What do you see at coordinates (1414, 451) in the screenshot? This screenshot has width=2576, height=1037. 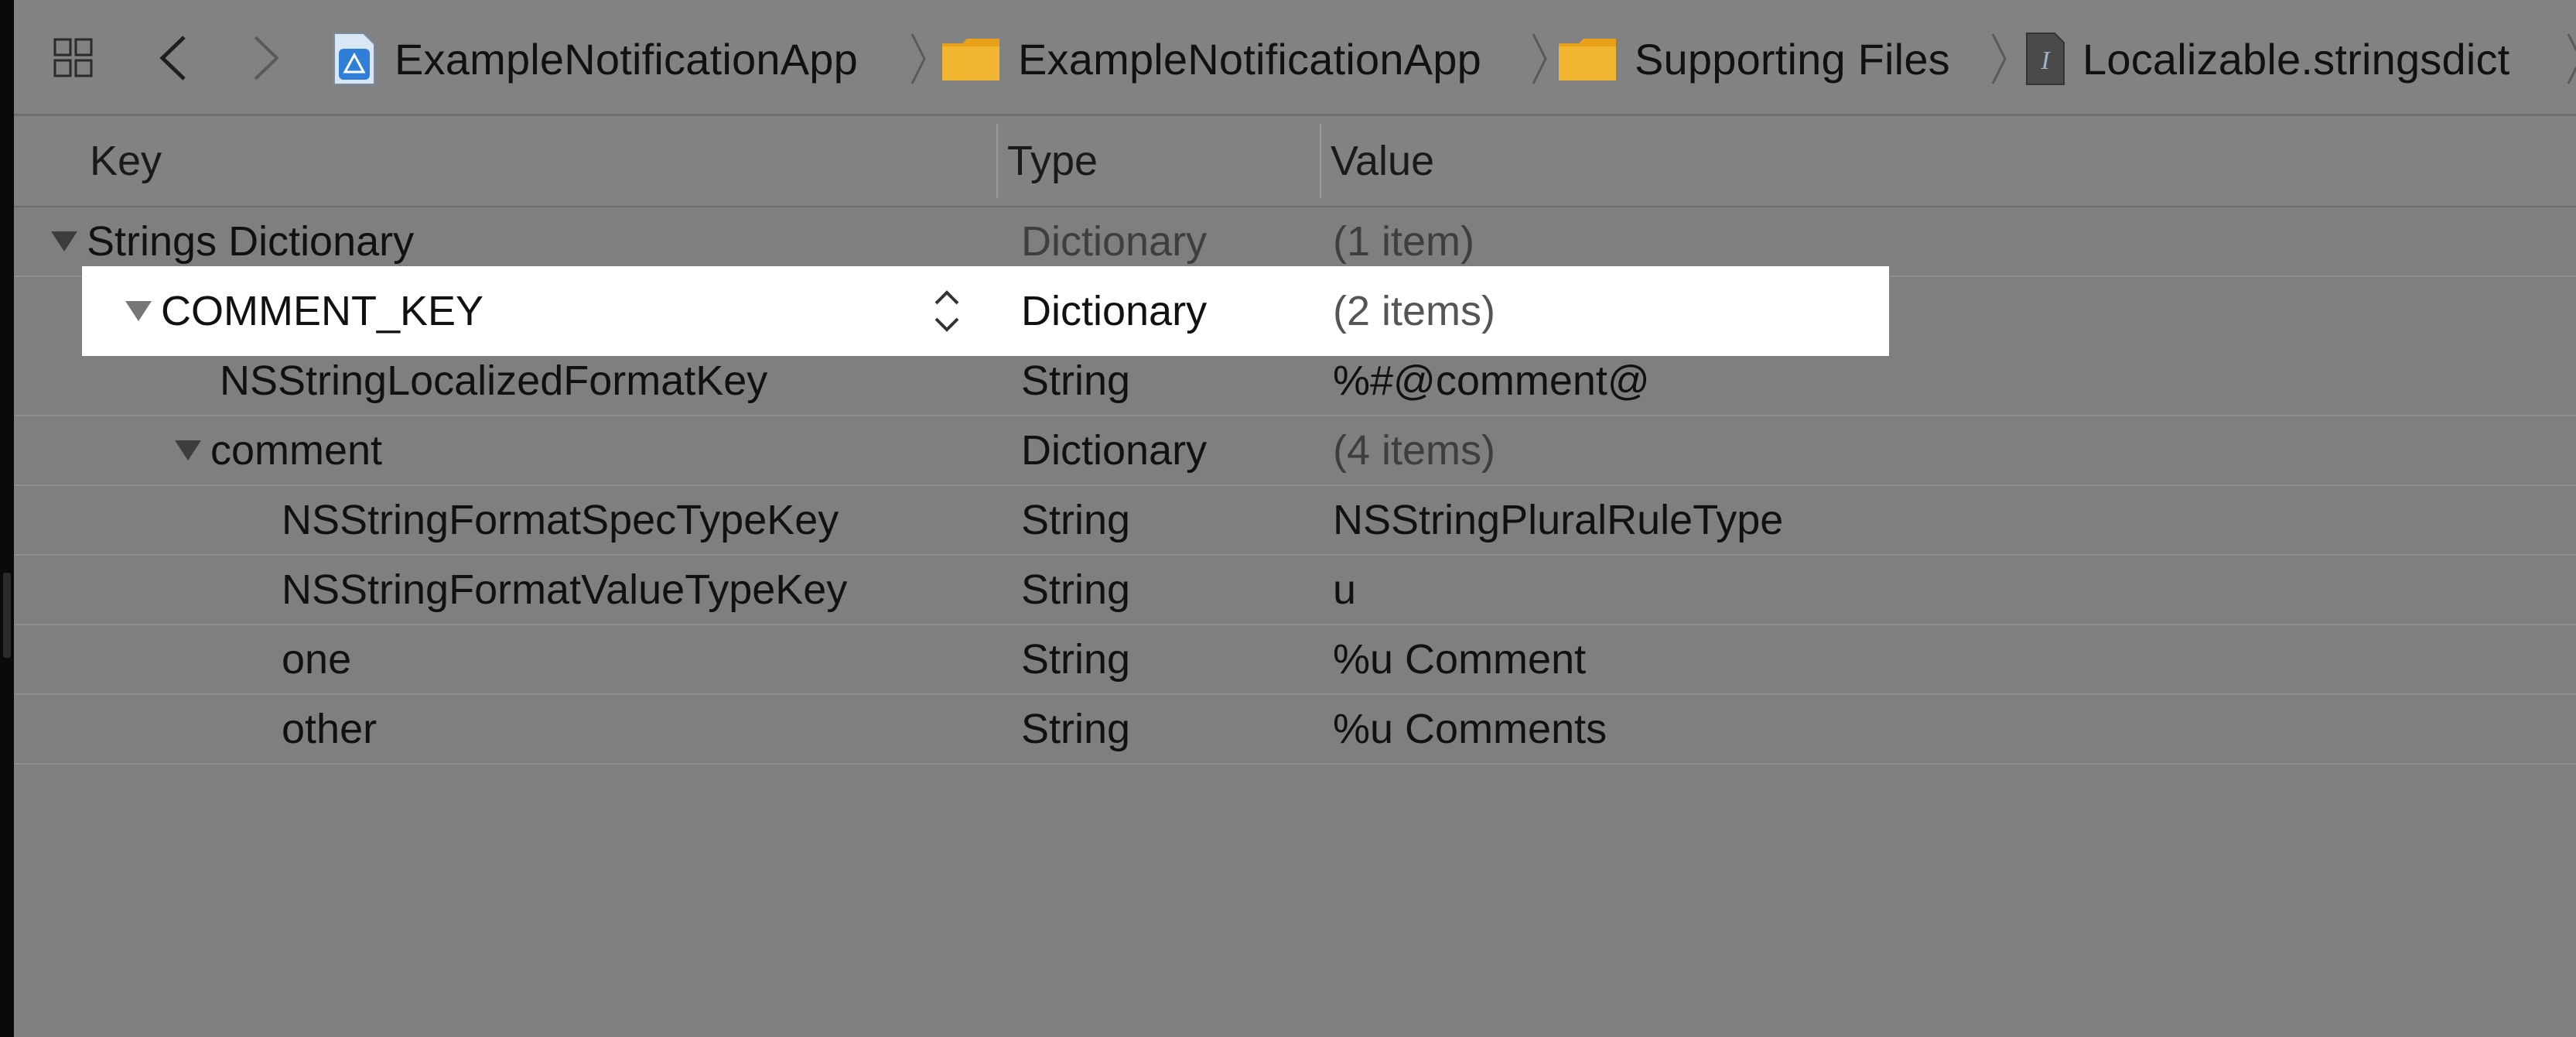 I see `value-cell: (4 items)` at bounding box center [1414, 451].